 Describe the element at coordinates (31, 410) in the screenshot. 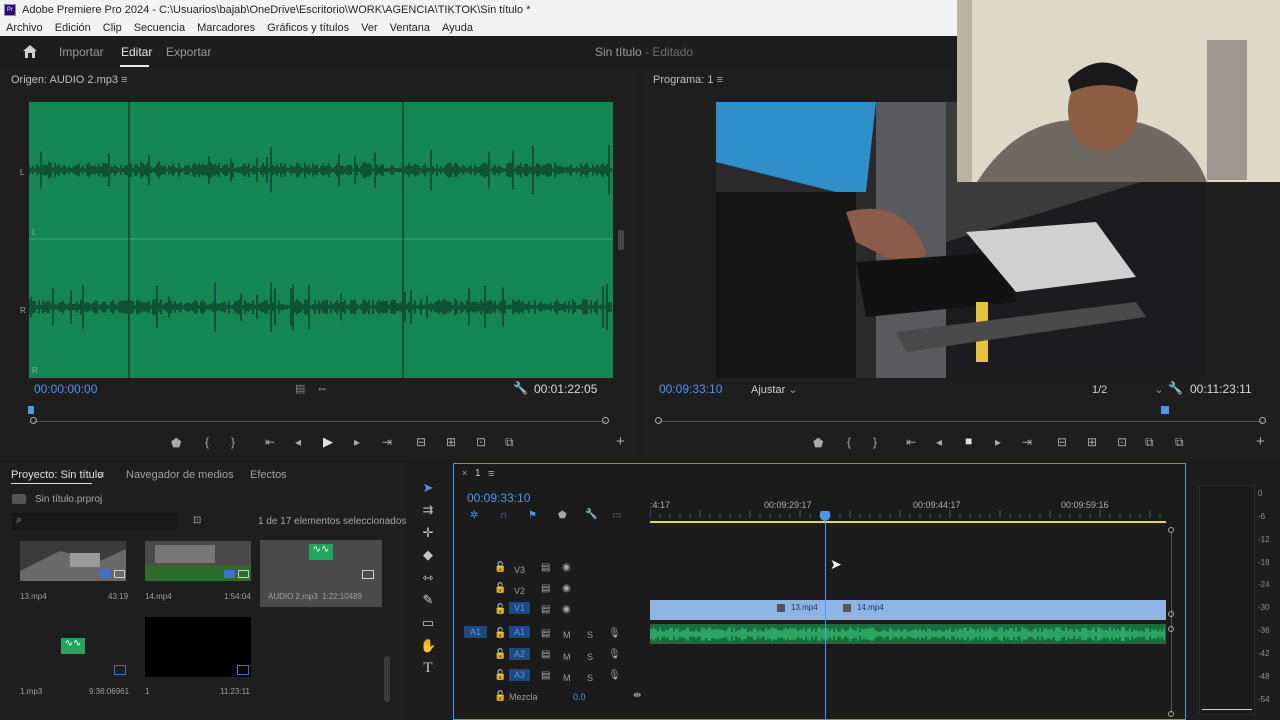

I see `source-playhead` at that location.